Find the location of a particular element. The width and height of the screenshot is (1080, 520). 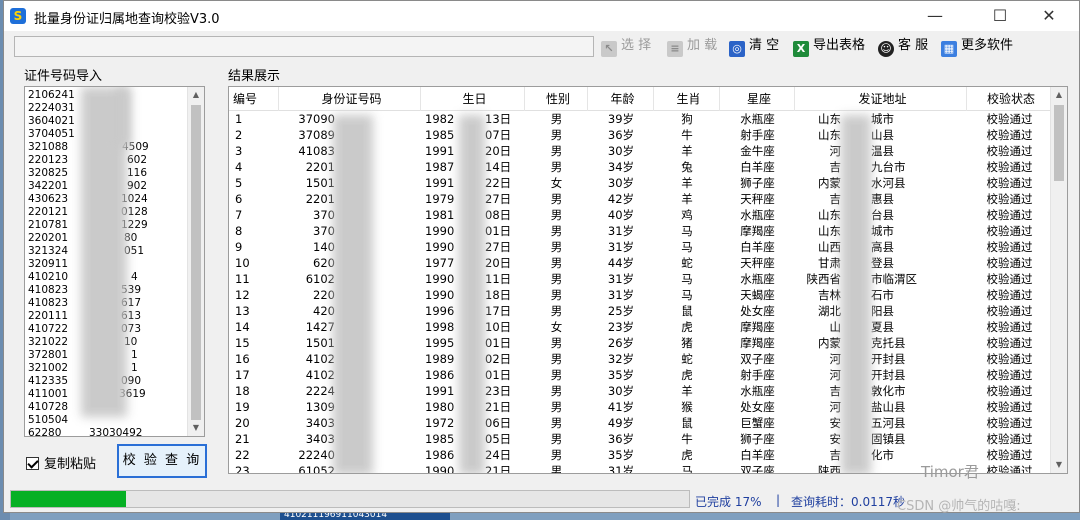

cell-id: 4102 is located at coordinates (320, 375).